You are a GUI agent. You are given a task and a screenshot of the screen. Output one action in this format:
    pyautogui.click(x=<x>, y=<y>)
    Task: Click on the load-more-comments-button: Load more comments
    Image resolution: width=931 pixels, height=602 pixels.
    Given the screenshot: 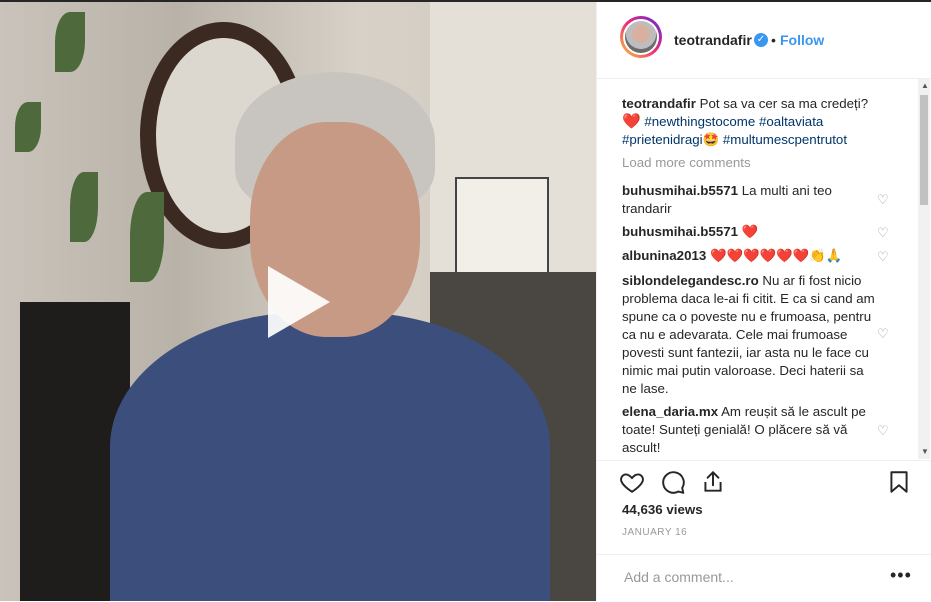 What is the action you would take?
    pyautogui.click(x=686, y=162)
    